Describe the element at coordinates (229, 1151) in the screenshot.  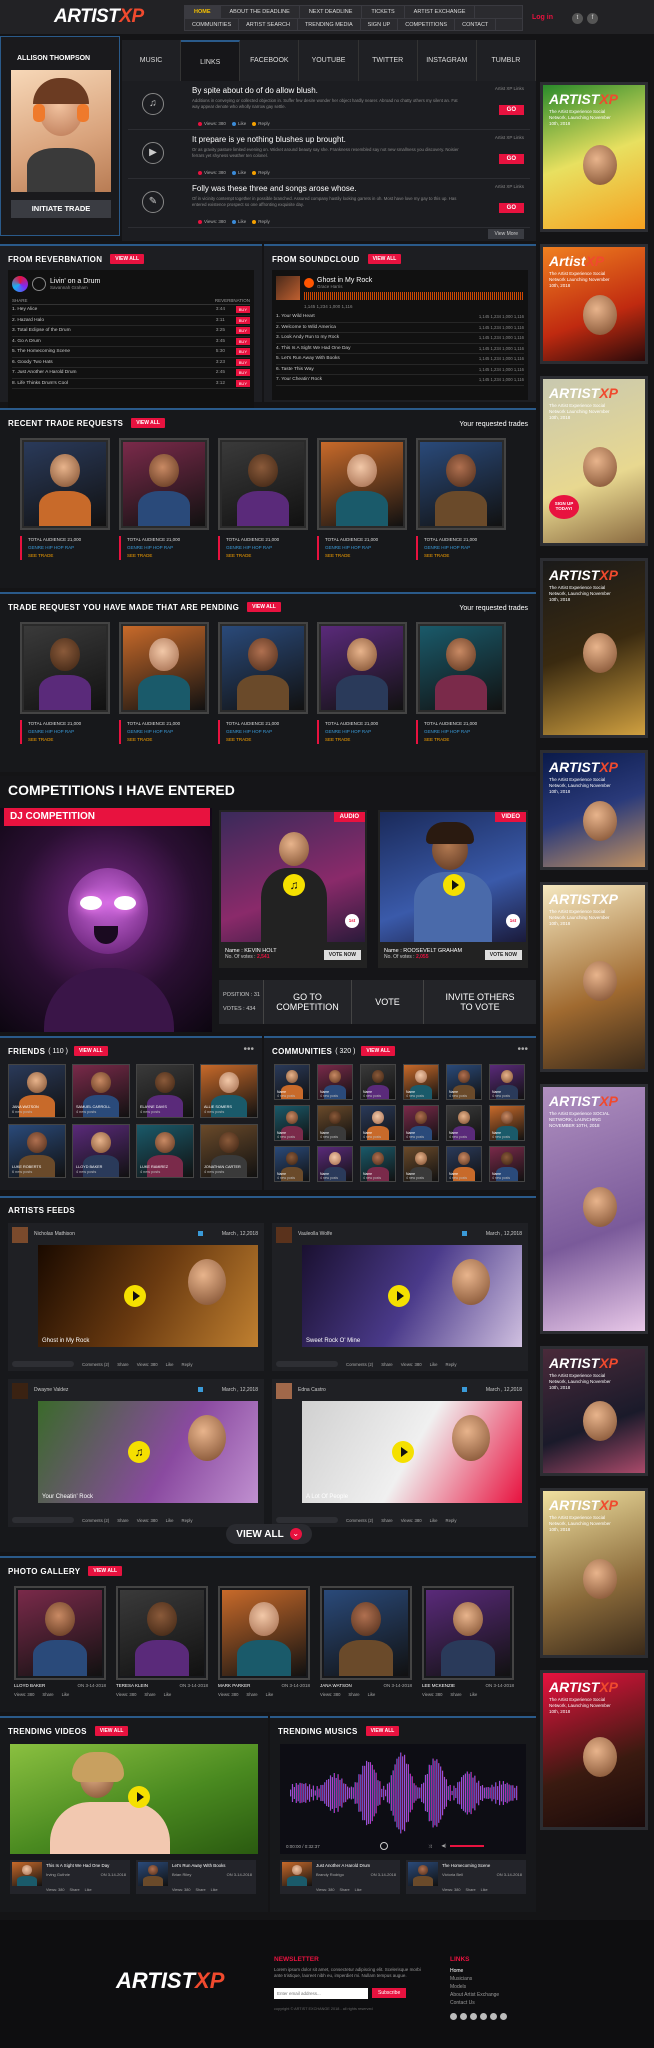
I see `friend-card: JONATHAN CARTER 4 new posts` at that location.